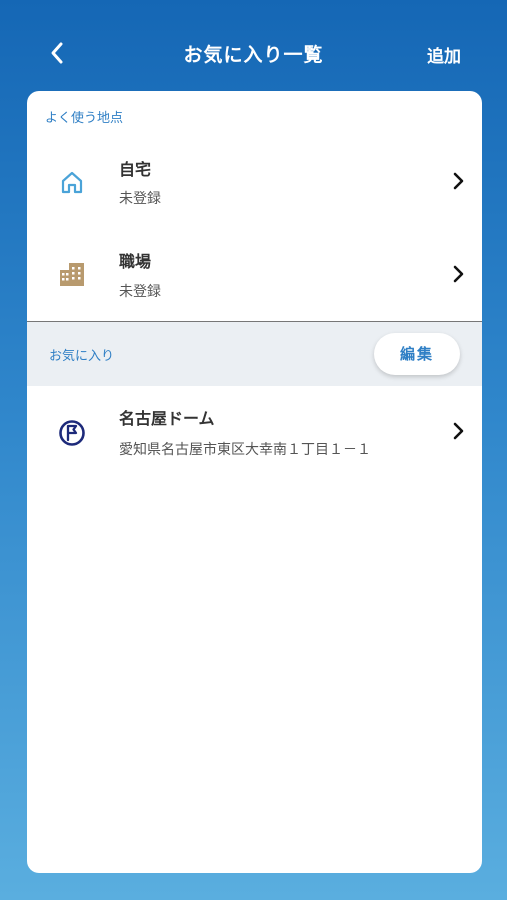  Describe the element at coordinates (417, 354) in the screenshot. I see `edit-button: 編集` at that location.